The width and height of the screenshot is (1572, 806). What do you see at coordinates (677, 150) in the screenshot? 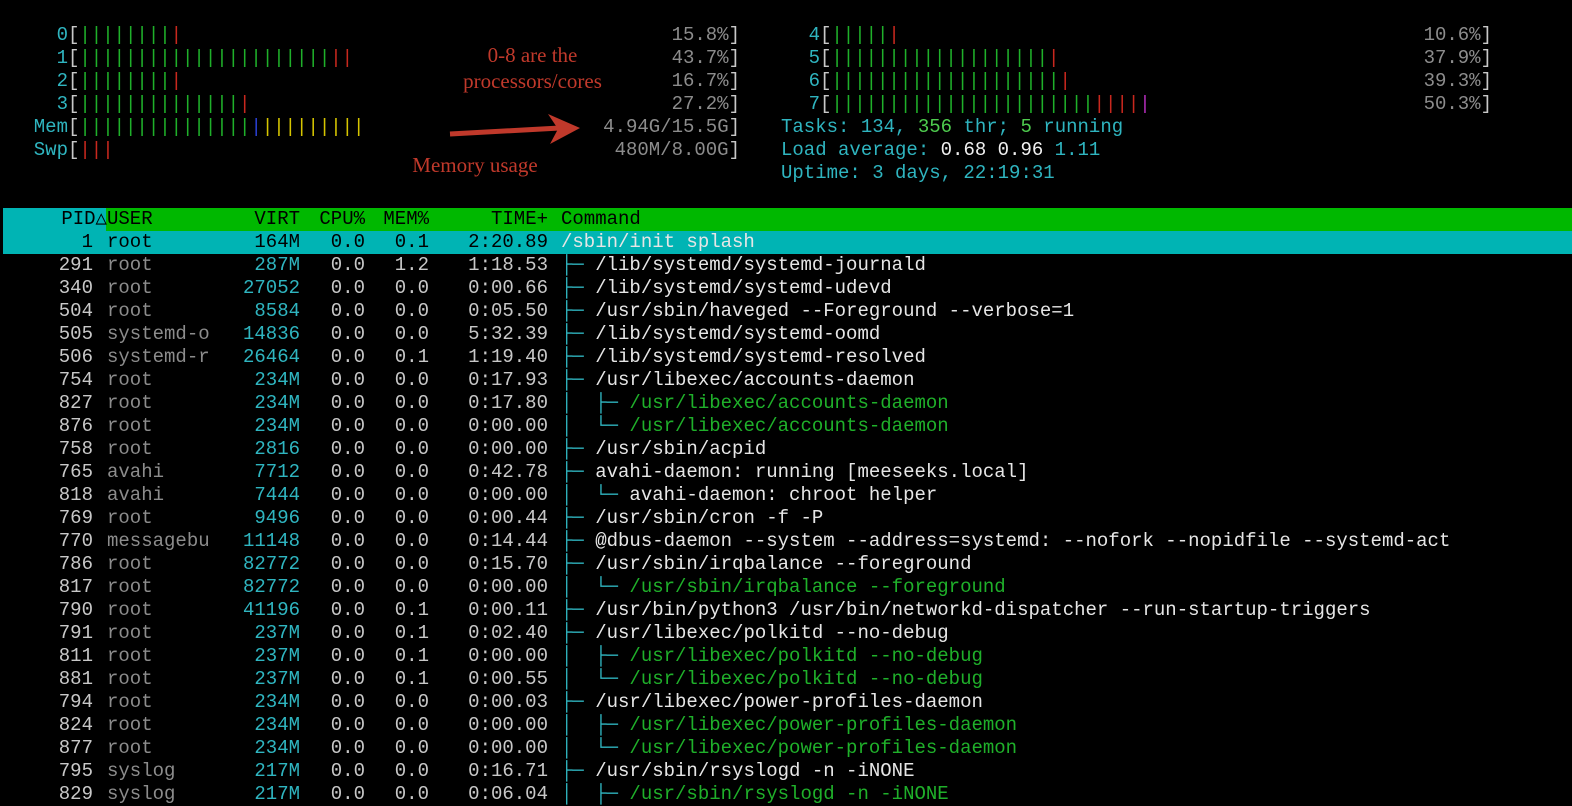
I see `meter-value: 480M/8.00G]` at bounding box center [677, 150].